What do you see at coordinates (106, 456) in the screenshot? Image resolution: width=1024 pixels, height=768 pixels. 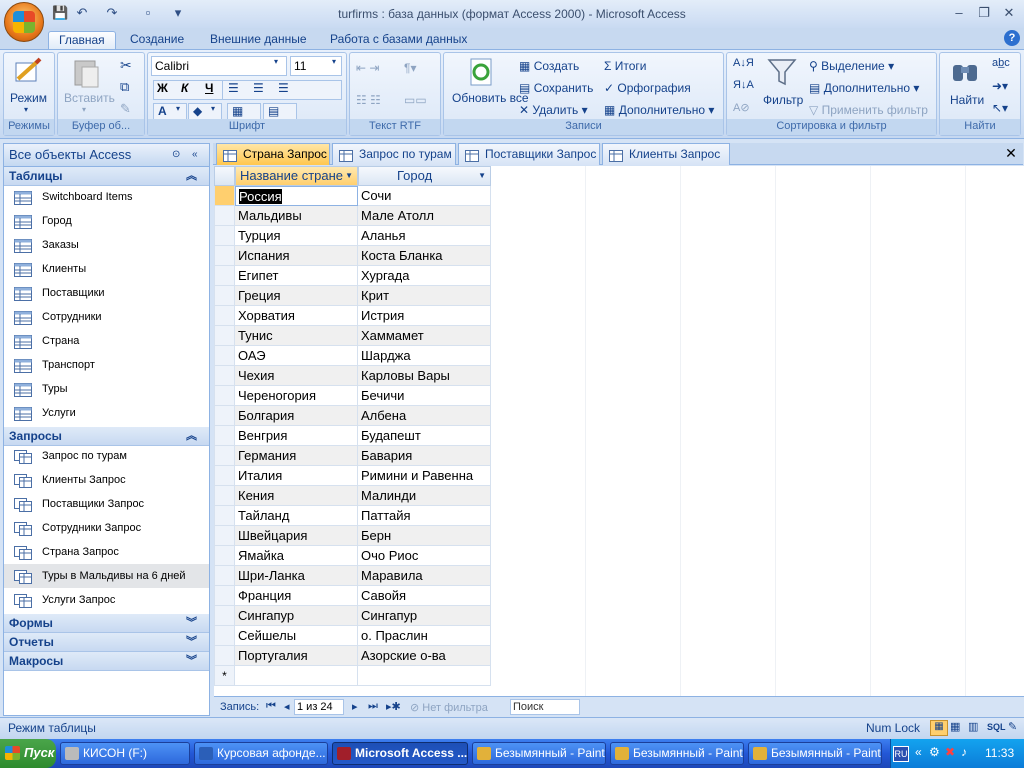 I see `nav-item-query: Запрос по турам` at bounding box center [106, 456].